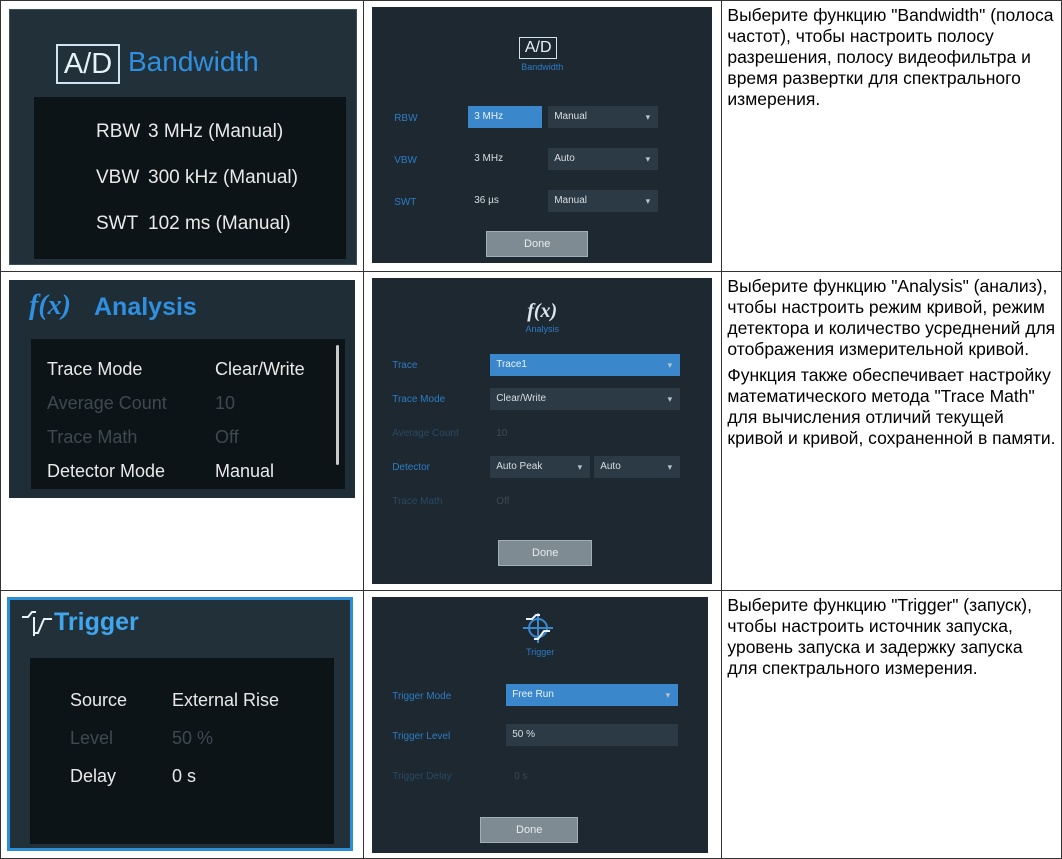 The width and height of the screenshot is (1062, 859). I want to click on setting-label: Trace Mode, so click(95, 369).